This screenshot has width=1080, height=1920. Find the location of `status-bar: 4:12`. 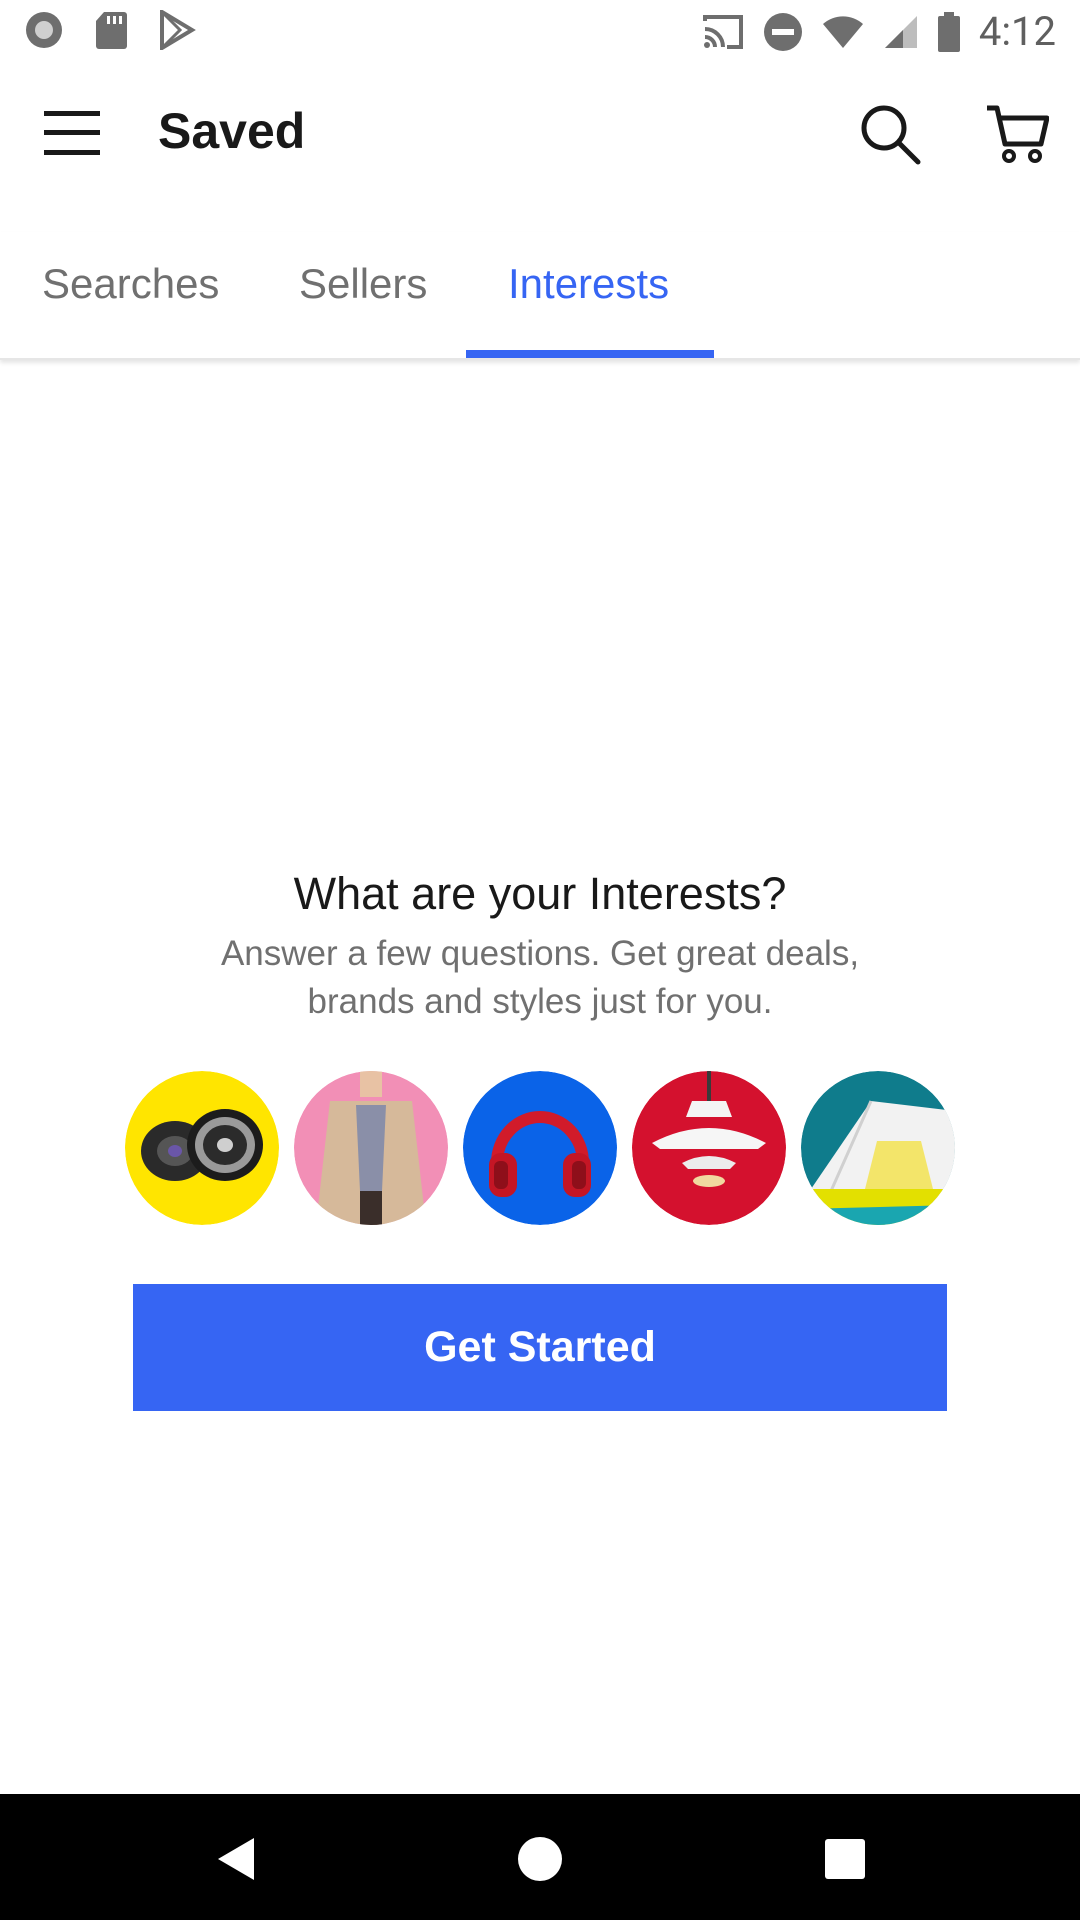

status-bar: 4:12 is located at coordinates (540, 32).